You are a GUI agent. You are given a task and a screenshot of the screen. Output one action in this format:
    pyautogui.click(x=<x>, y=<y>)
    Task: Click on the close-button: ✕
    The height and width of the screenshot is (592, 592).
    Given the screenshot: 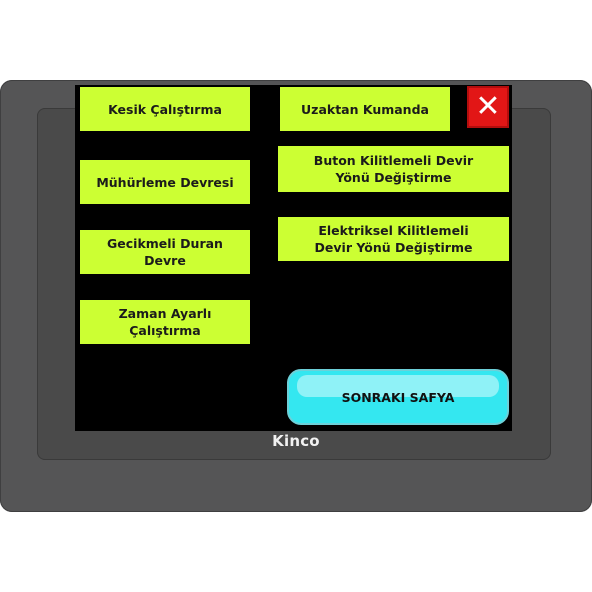 What is the action you would take?
    pyautogui.click(x=488, y=107)
    